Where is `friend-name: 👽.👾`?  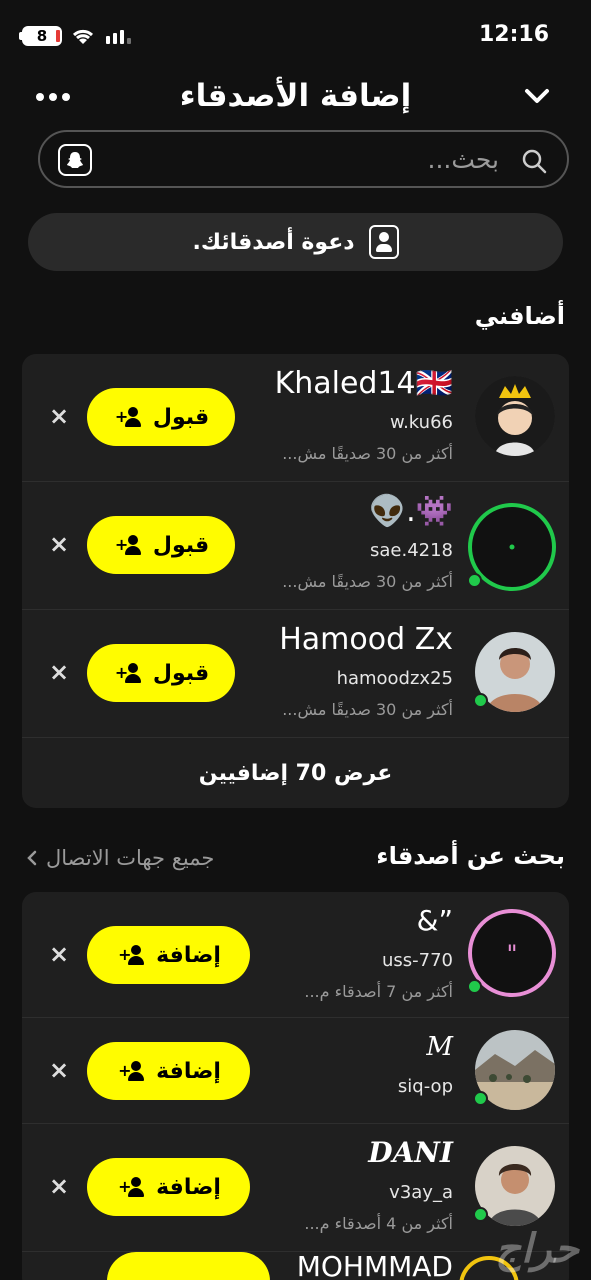 friend-name: 👽.👾 is located at coordinates (410, 511).